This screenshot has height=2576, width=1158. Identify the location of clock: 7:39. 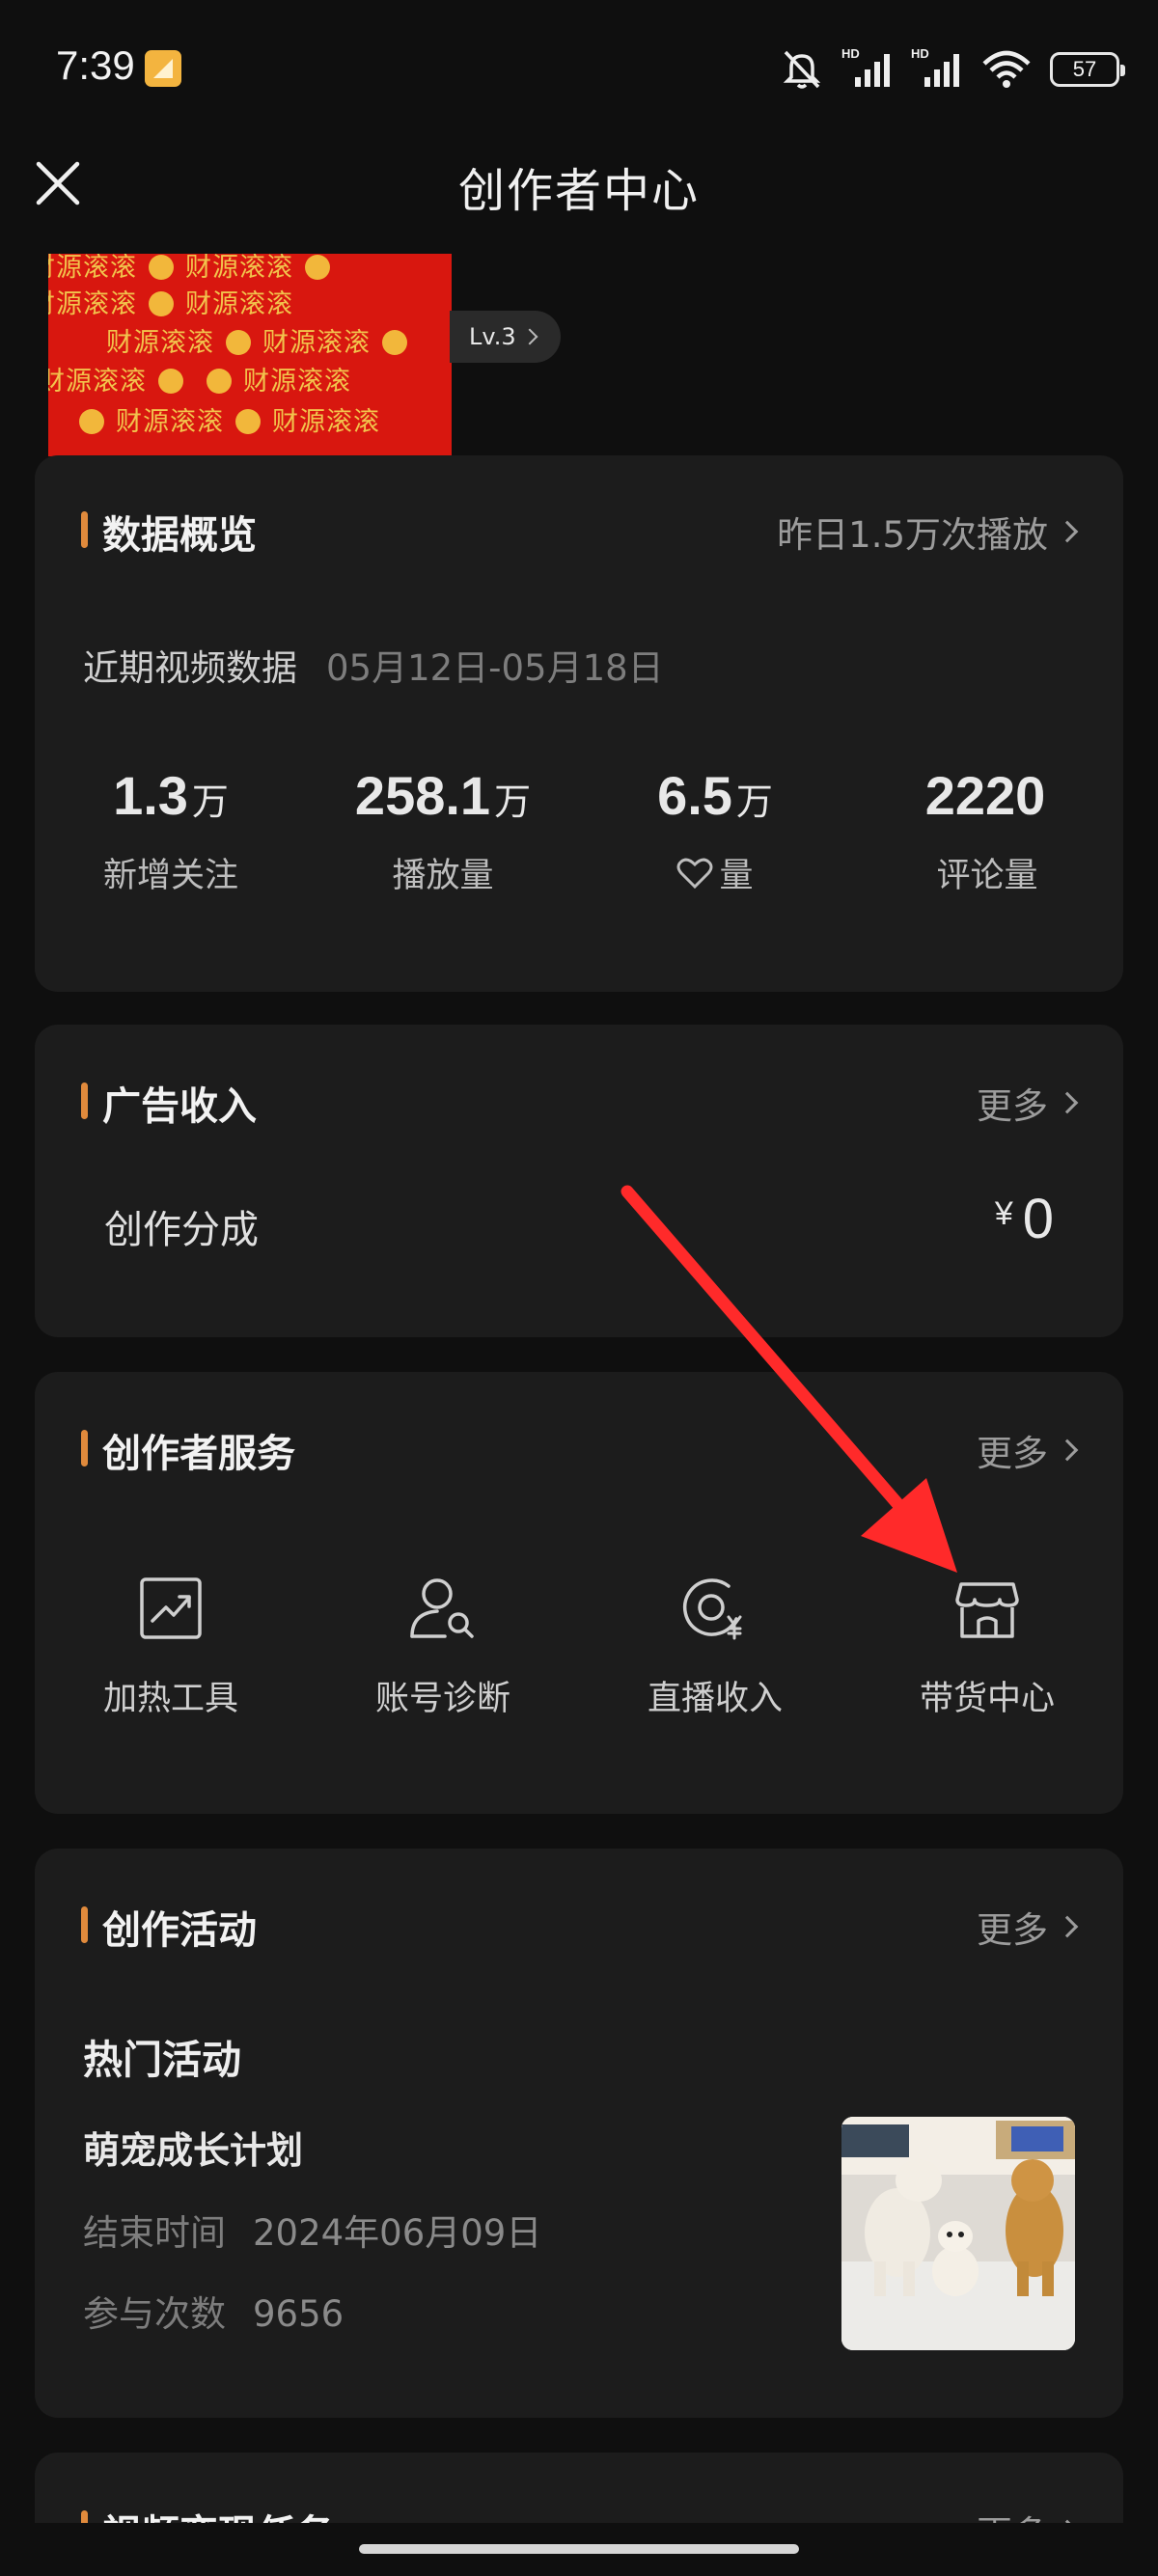
(95, 65).